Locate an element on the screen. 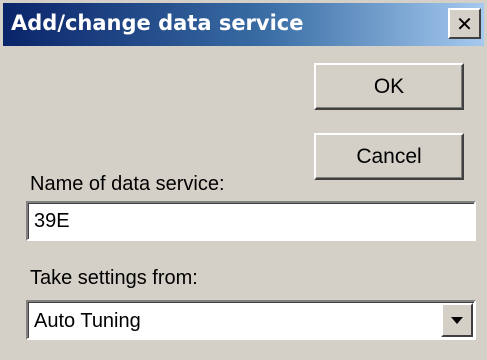 The height and width of the screenshot is (360, 487). take-settings-from-label: Take settings from: is located at coordinates (114, 278).